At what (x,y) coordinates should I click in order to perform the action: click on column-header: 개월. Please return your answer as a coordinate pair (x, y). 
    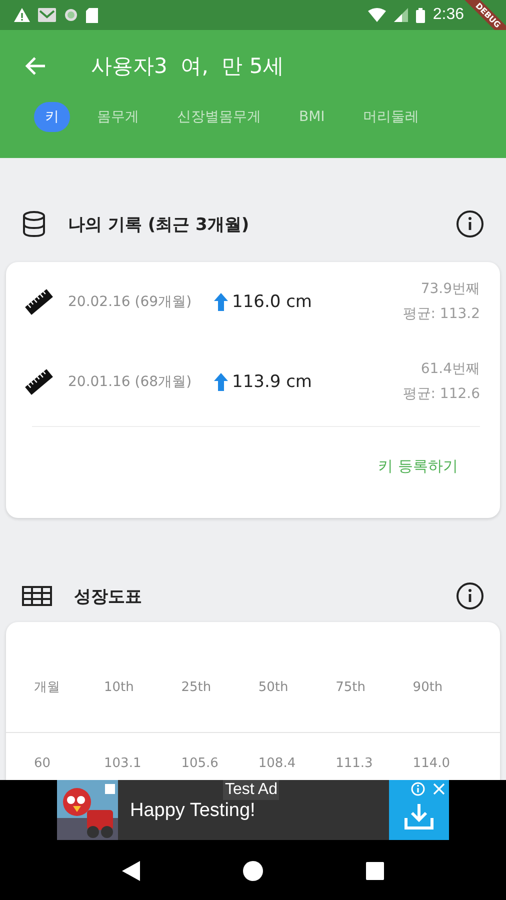
    Looking at the image, I should click on (47, 687).